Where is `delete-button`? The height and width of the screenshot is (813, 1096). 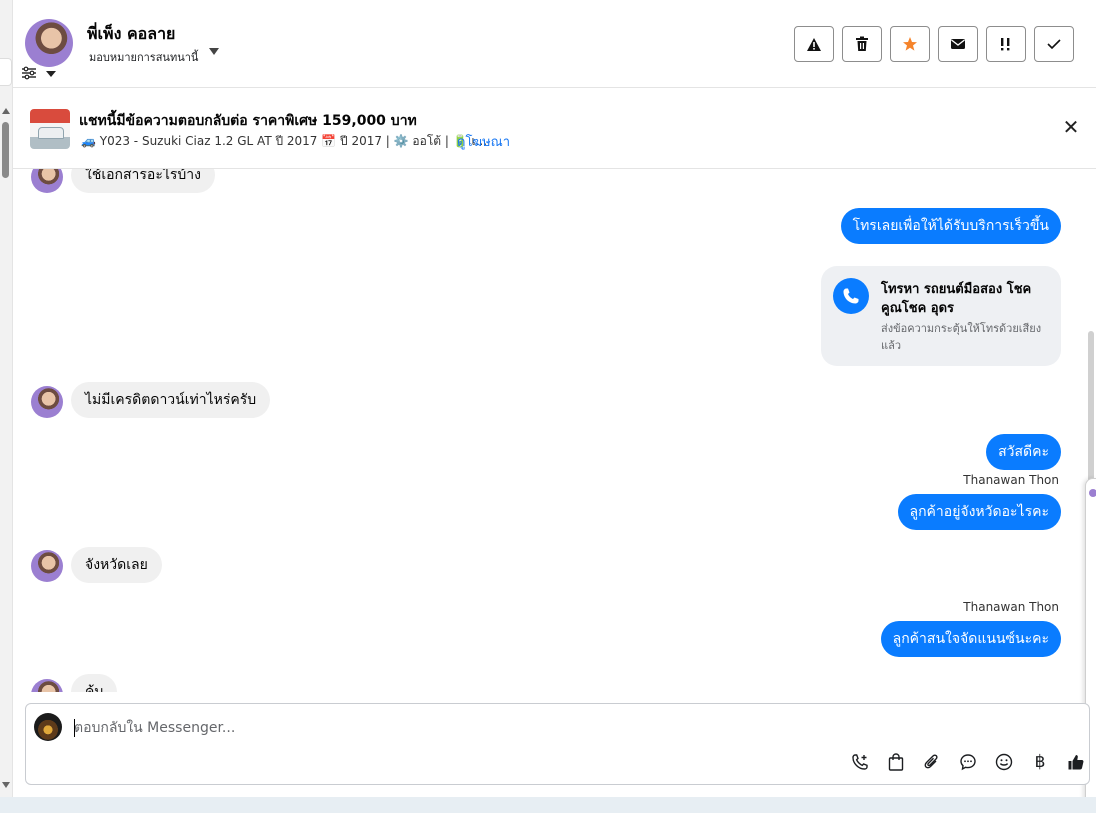 delete-button is located at coordinates (862, 44).